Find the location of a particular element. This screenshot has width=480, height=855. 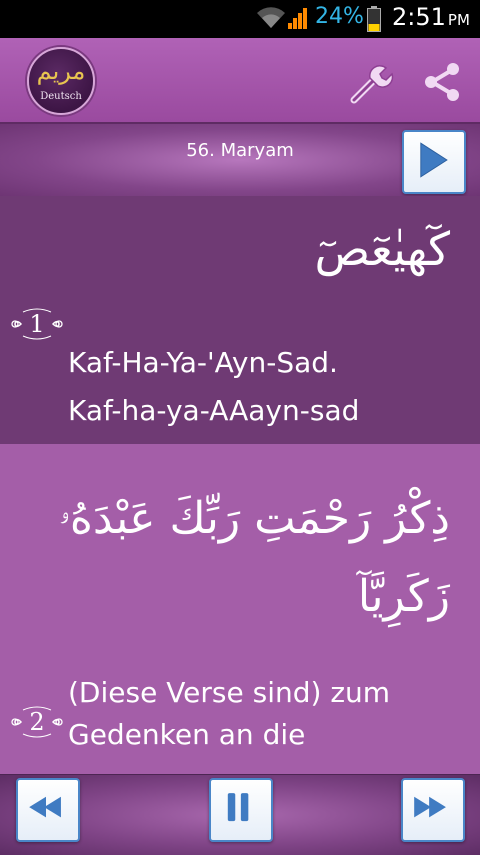

verse-arabic-text: كٓهيٰعٓصٓ is located at coordinates (382, 249).